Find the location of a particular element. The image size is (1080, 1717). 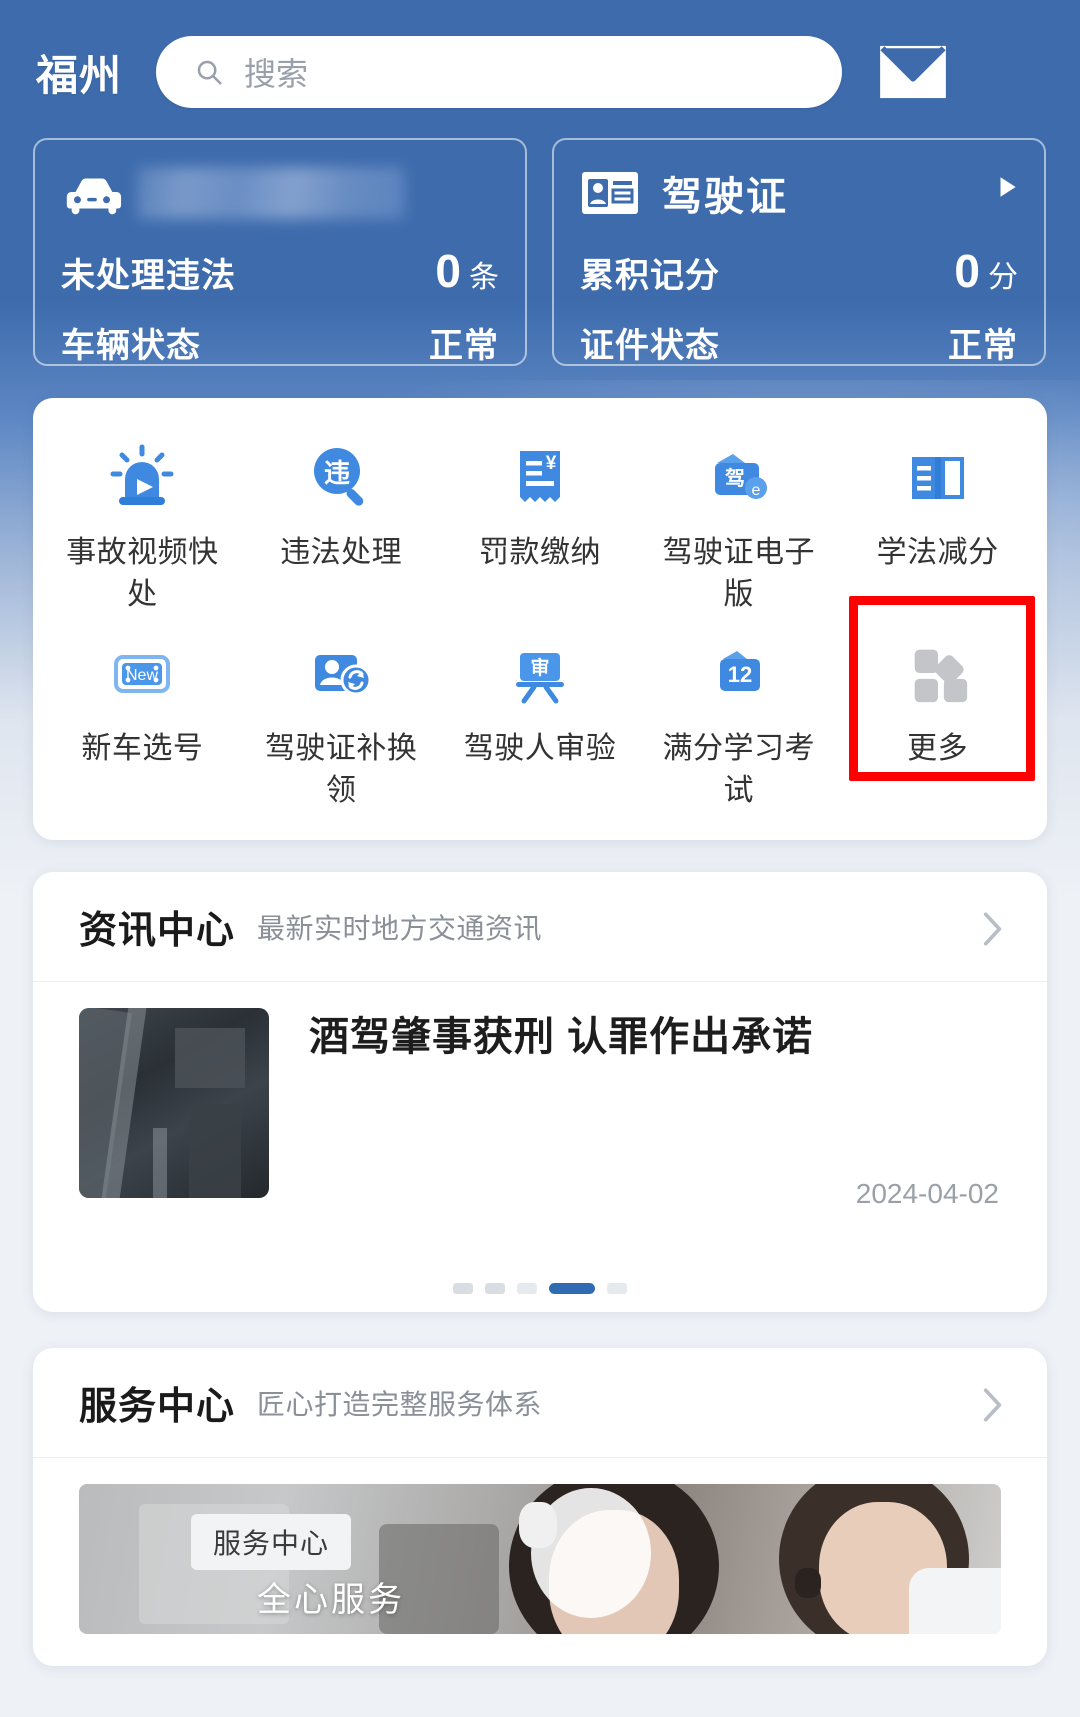

vehicle-violations-row: 未处理违法 0条 is located at coordinates (280, 271).